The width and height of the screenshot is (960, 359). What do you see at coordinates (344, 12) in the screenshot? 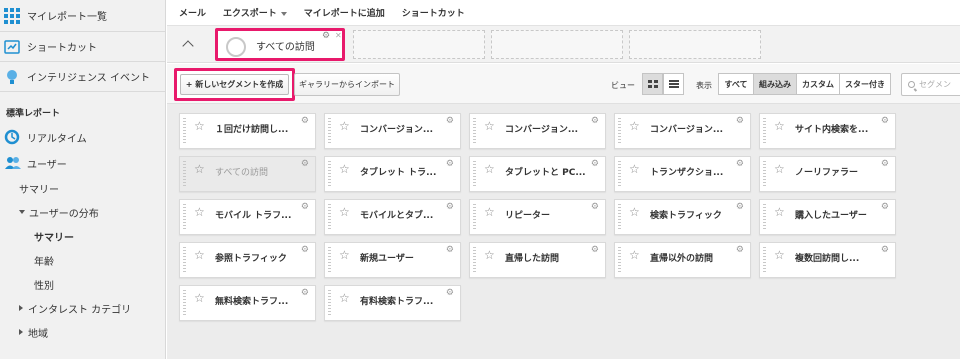
I see `add-to-myreport-button: マイレポートに追加` at bounding box center [344, 12].